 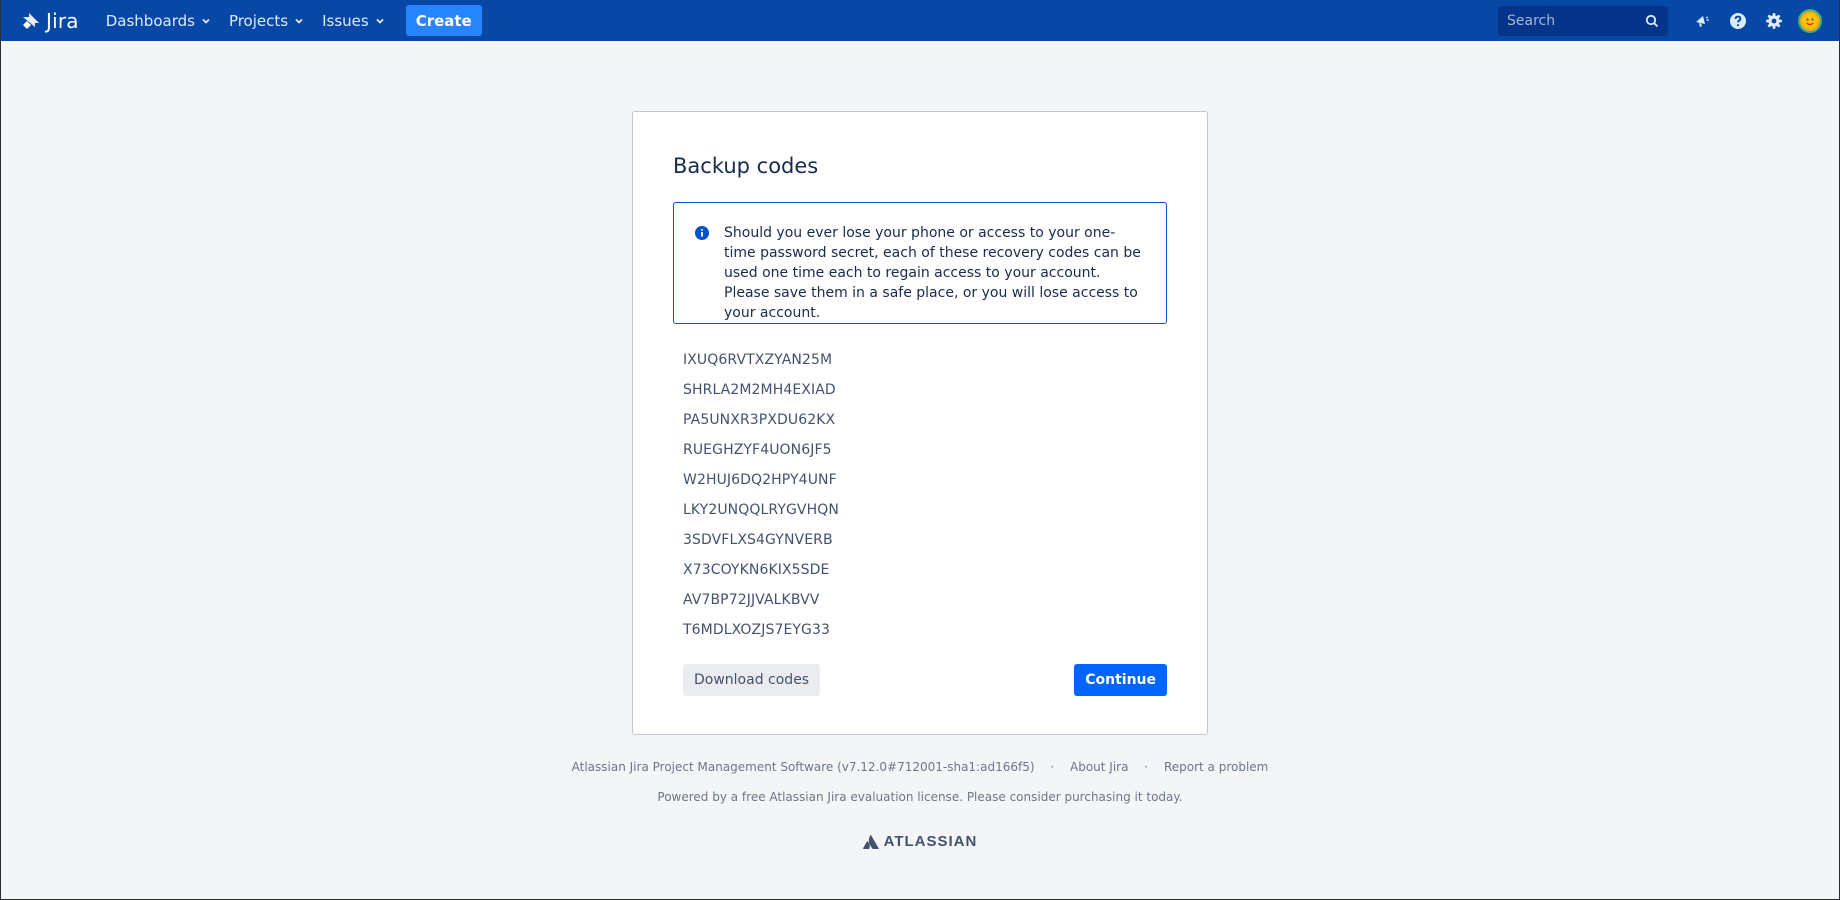 I want to click on create-button: Create, so click(x=443, y=20).